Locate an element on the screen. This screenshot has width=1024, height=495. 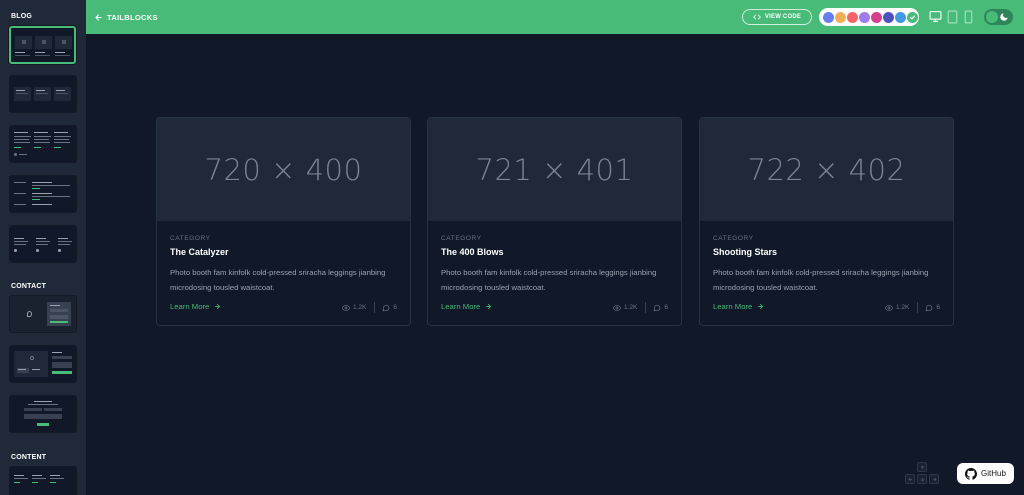
view-code-label: VIEW CODE is located at coordinates (783, 17).